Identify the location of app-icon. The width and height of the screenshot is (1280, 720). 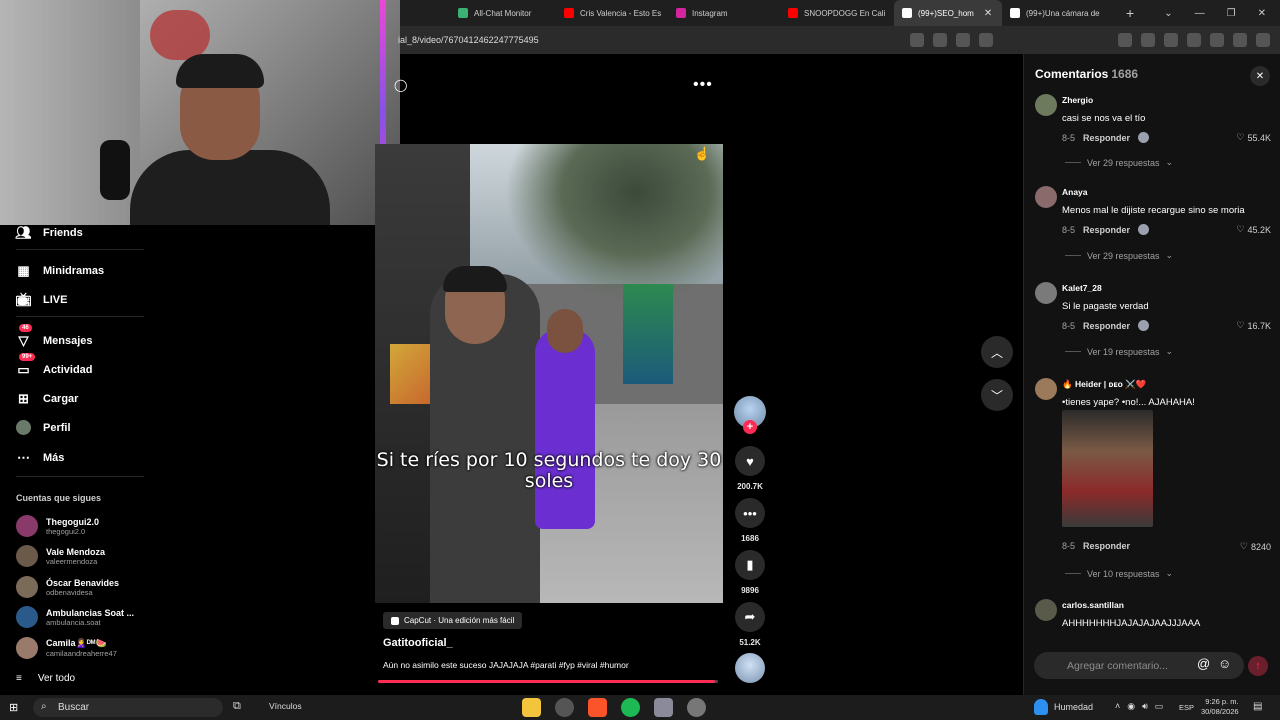
(663, 707).